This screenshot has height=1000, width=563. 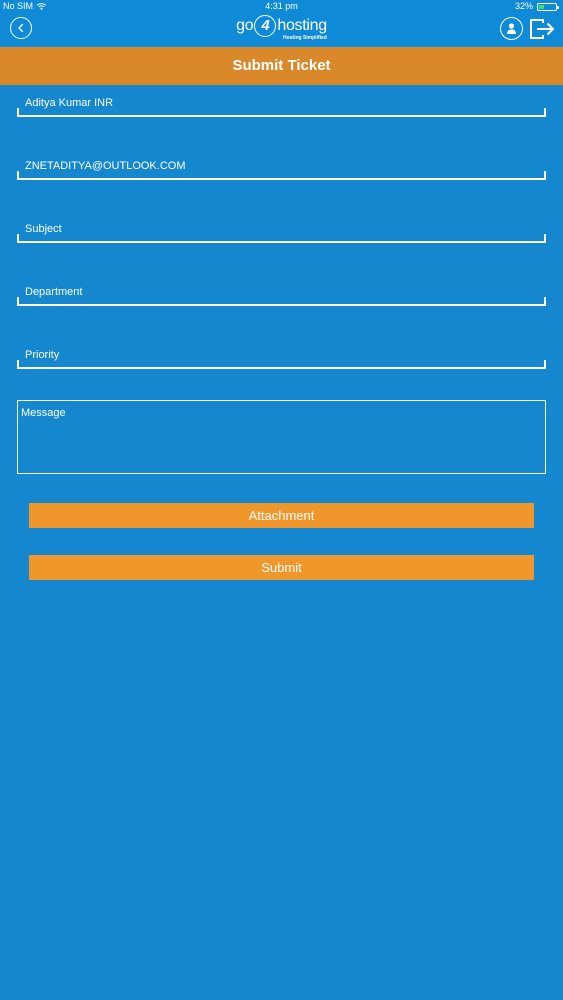 What do you see at coordinates (281, 515) in the screenshot?
I see `attachment-button: Attachment` at bounding box center [281, 515].